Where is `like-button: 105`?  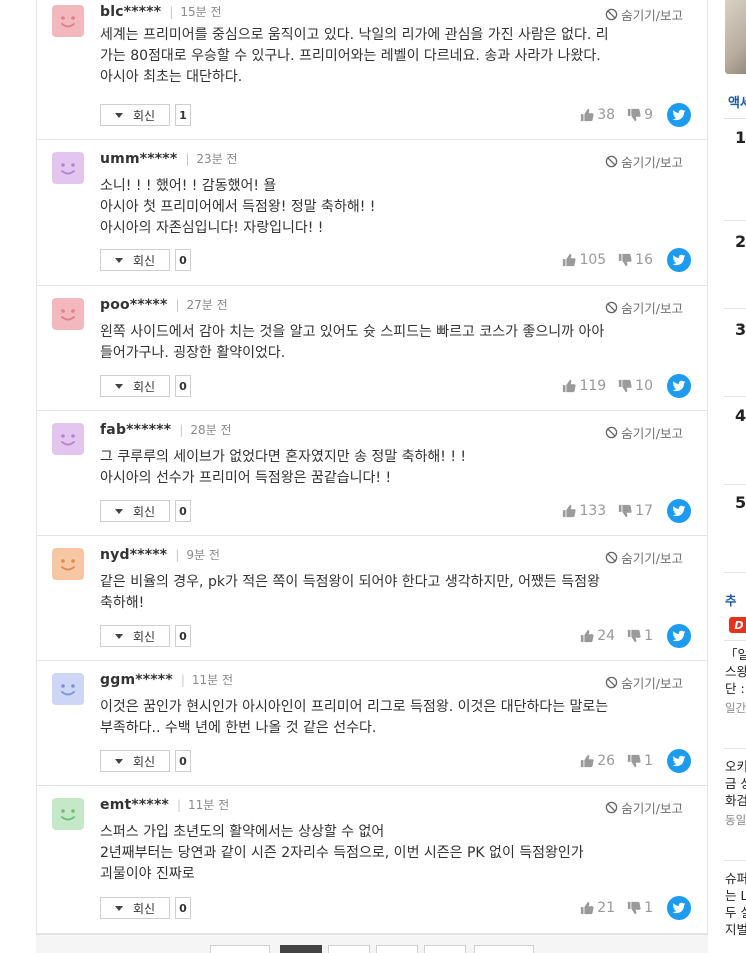 like-button: 105 is located at coordinates (584, 260).